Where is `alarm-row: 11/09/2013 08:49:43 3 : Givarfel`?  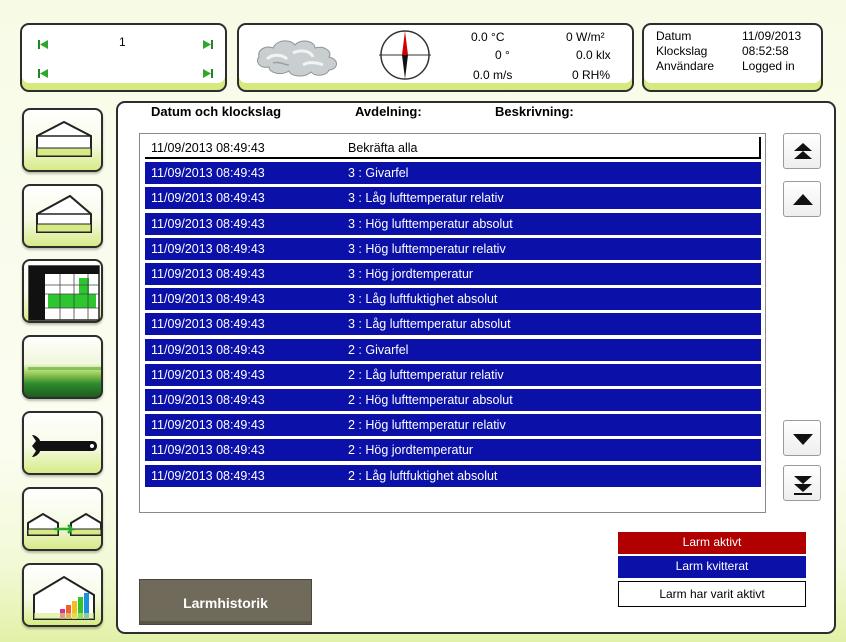 alarm-row: 11/09/2013 08:49:43 3 : Givarfel is located at coordinates (453, 173).